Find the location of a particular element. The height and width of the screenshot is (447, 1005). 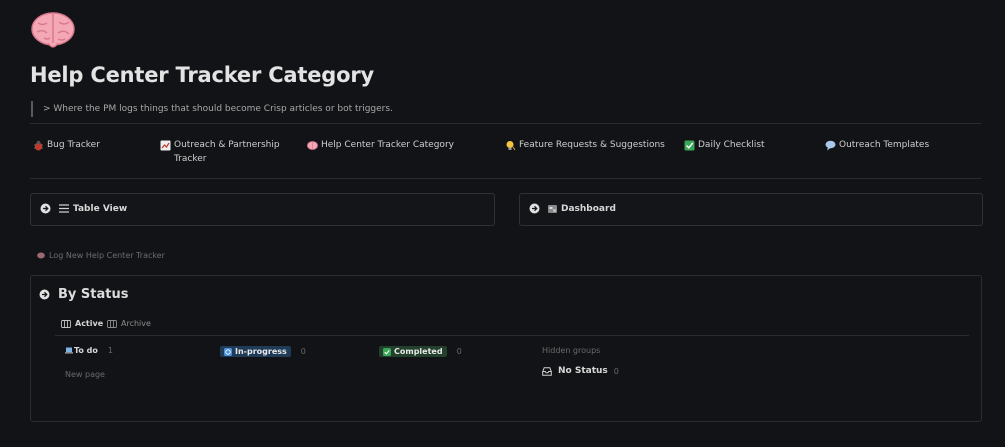

nav-link-label: Help Center Tracker Category is located at coordinates (387, 145).